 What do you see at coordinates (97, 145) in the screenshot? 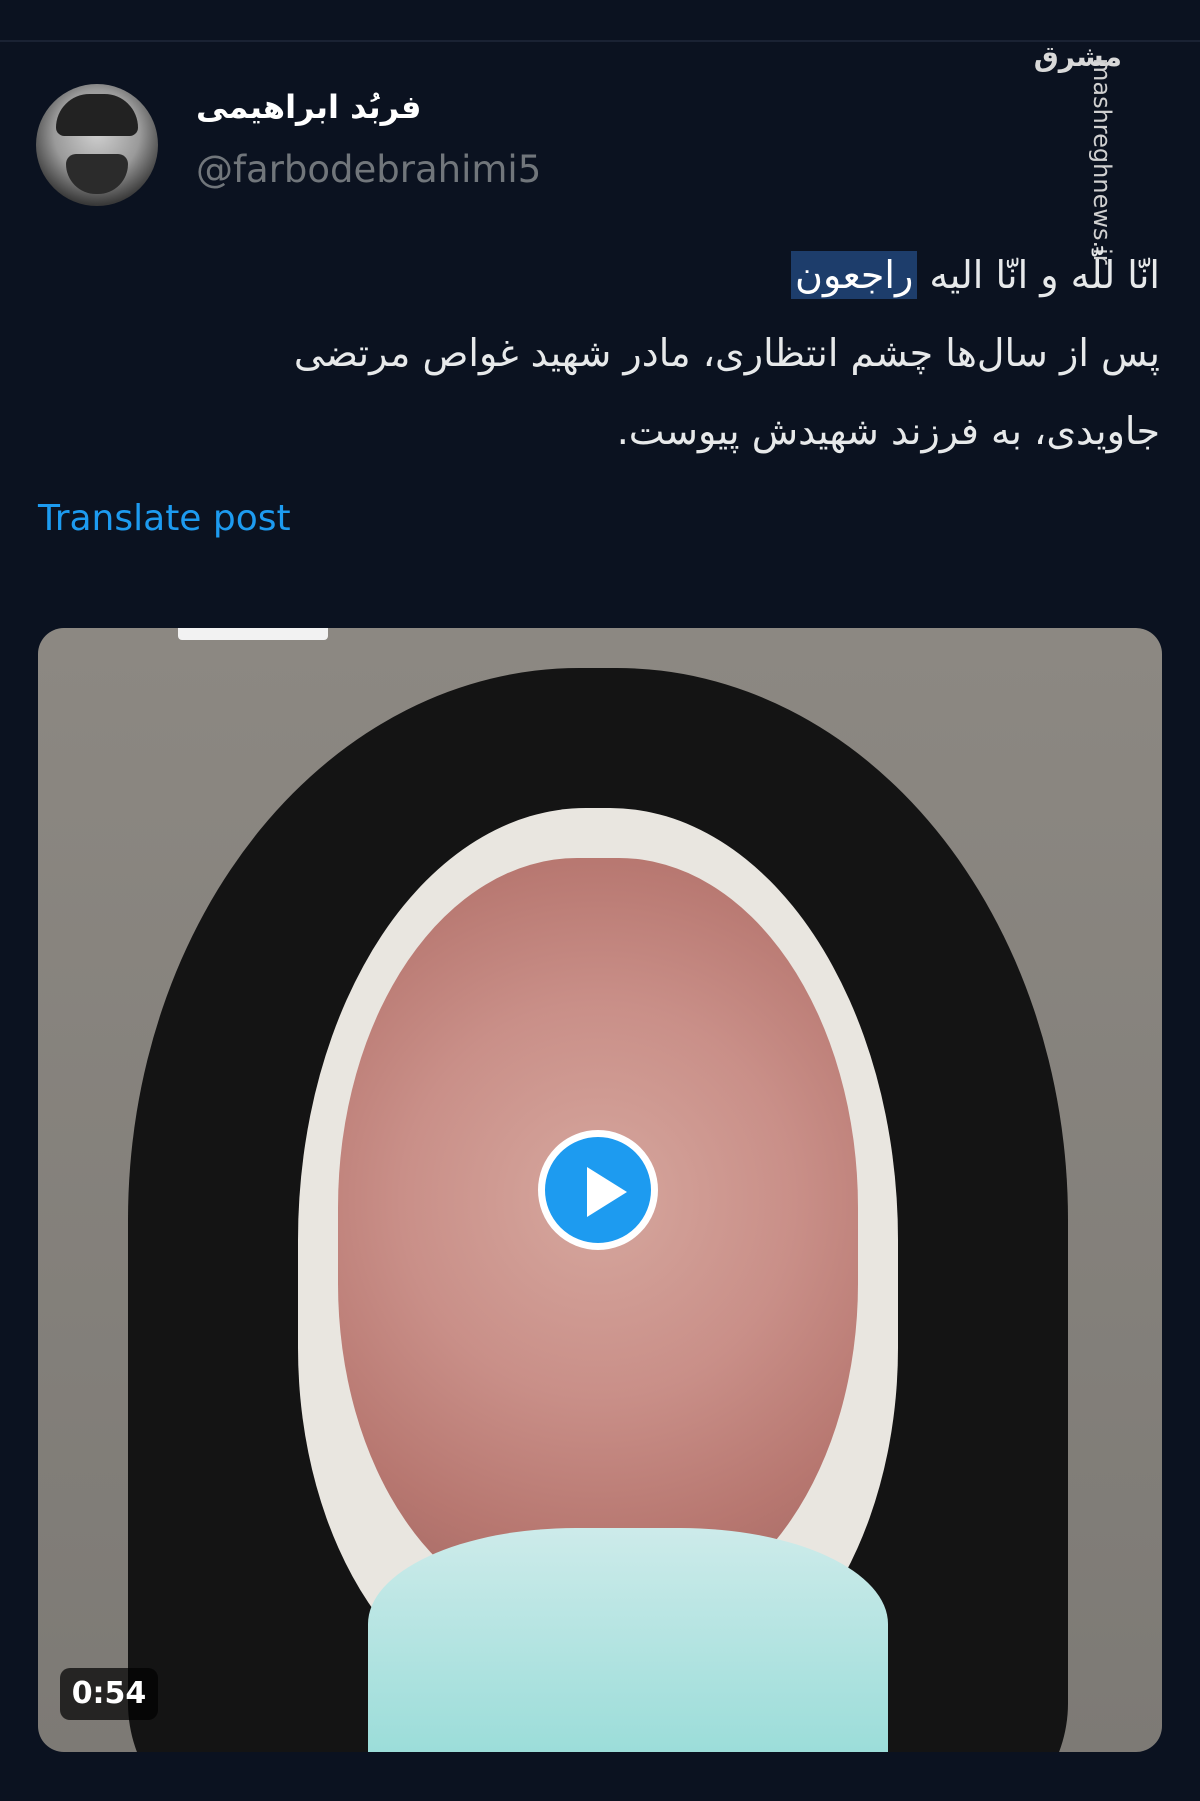
I see `avatar` at bounding box center [97, 145].